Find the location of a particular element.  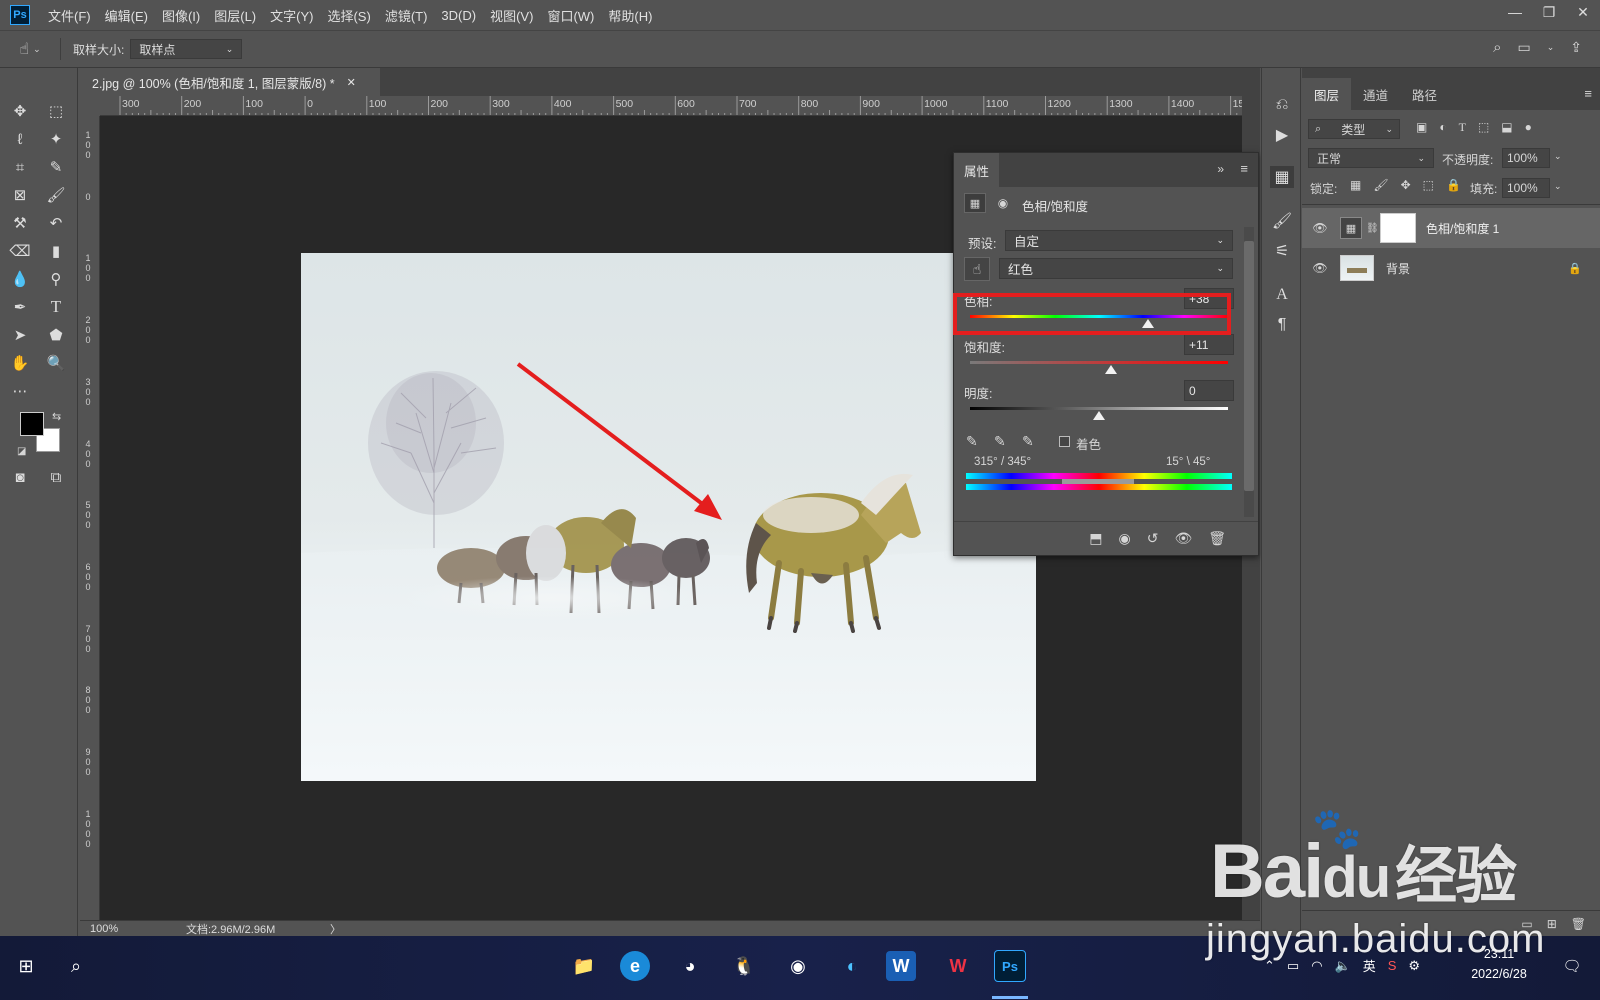

eyedropper-minus-icon: ✎ is located at coordinates (1028, 441).